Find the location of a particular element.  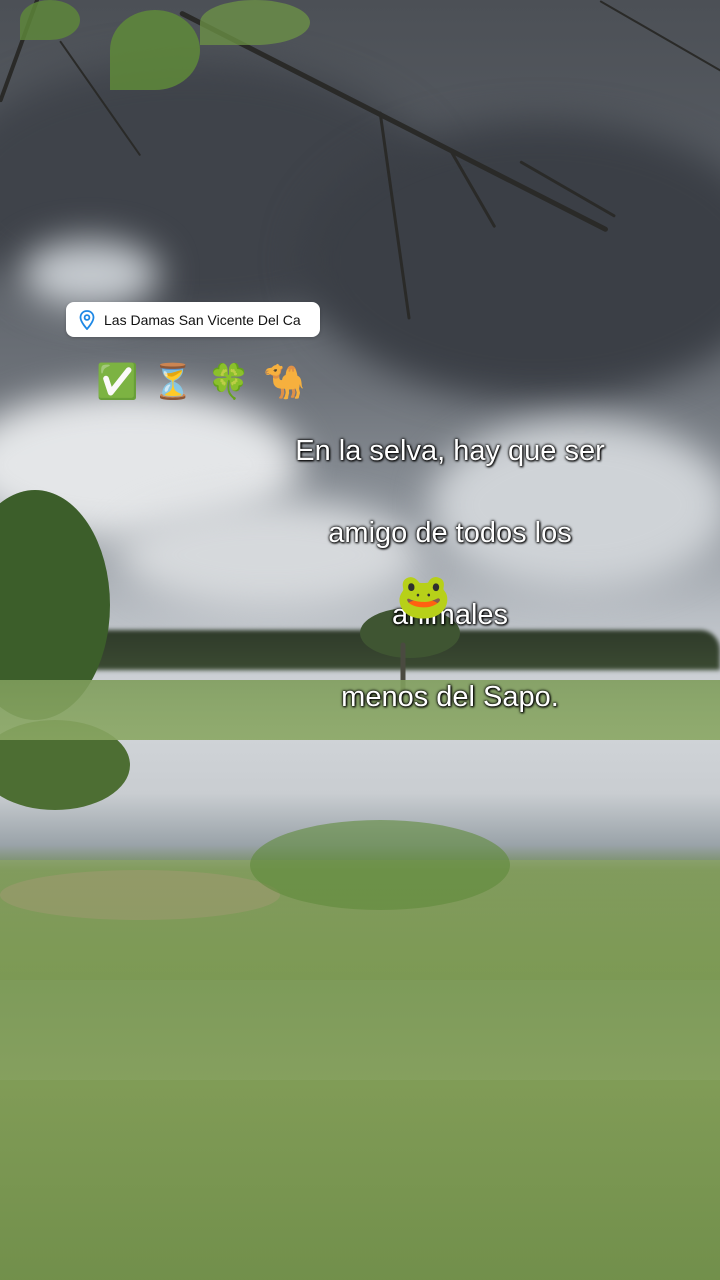

location-pin-icon is located at coordinates (87, 319).